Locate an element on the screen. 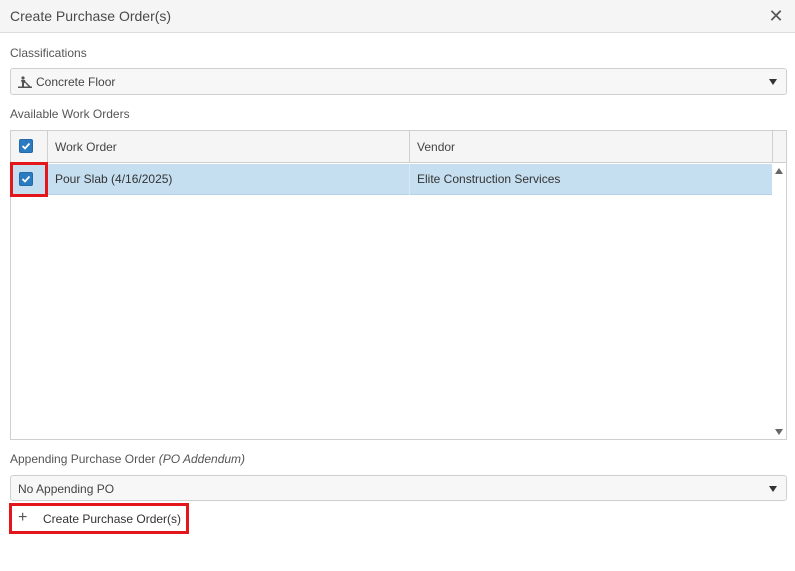 Image resolution: width=795 pixels, height=571 pixels. classifications-value: Concrete Floor is located at coordinates (66, 82).